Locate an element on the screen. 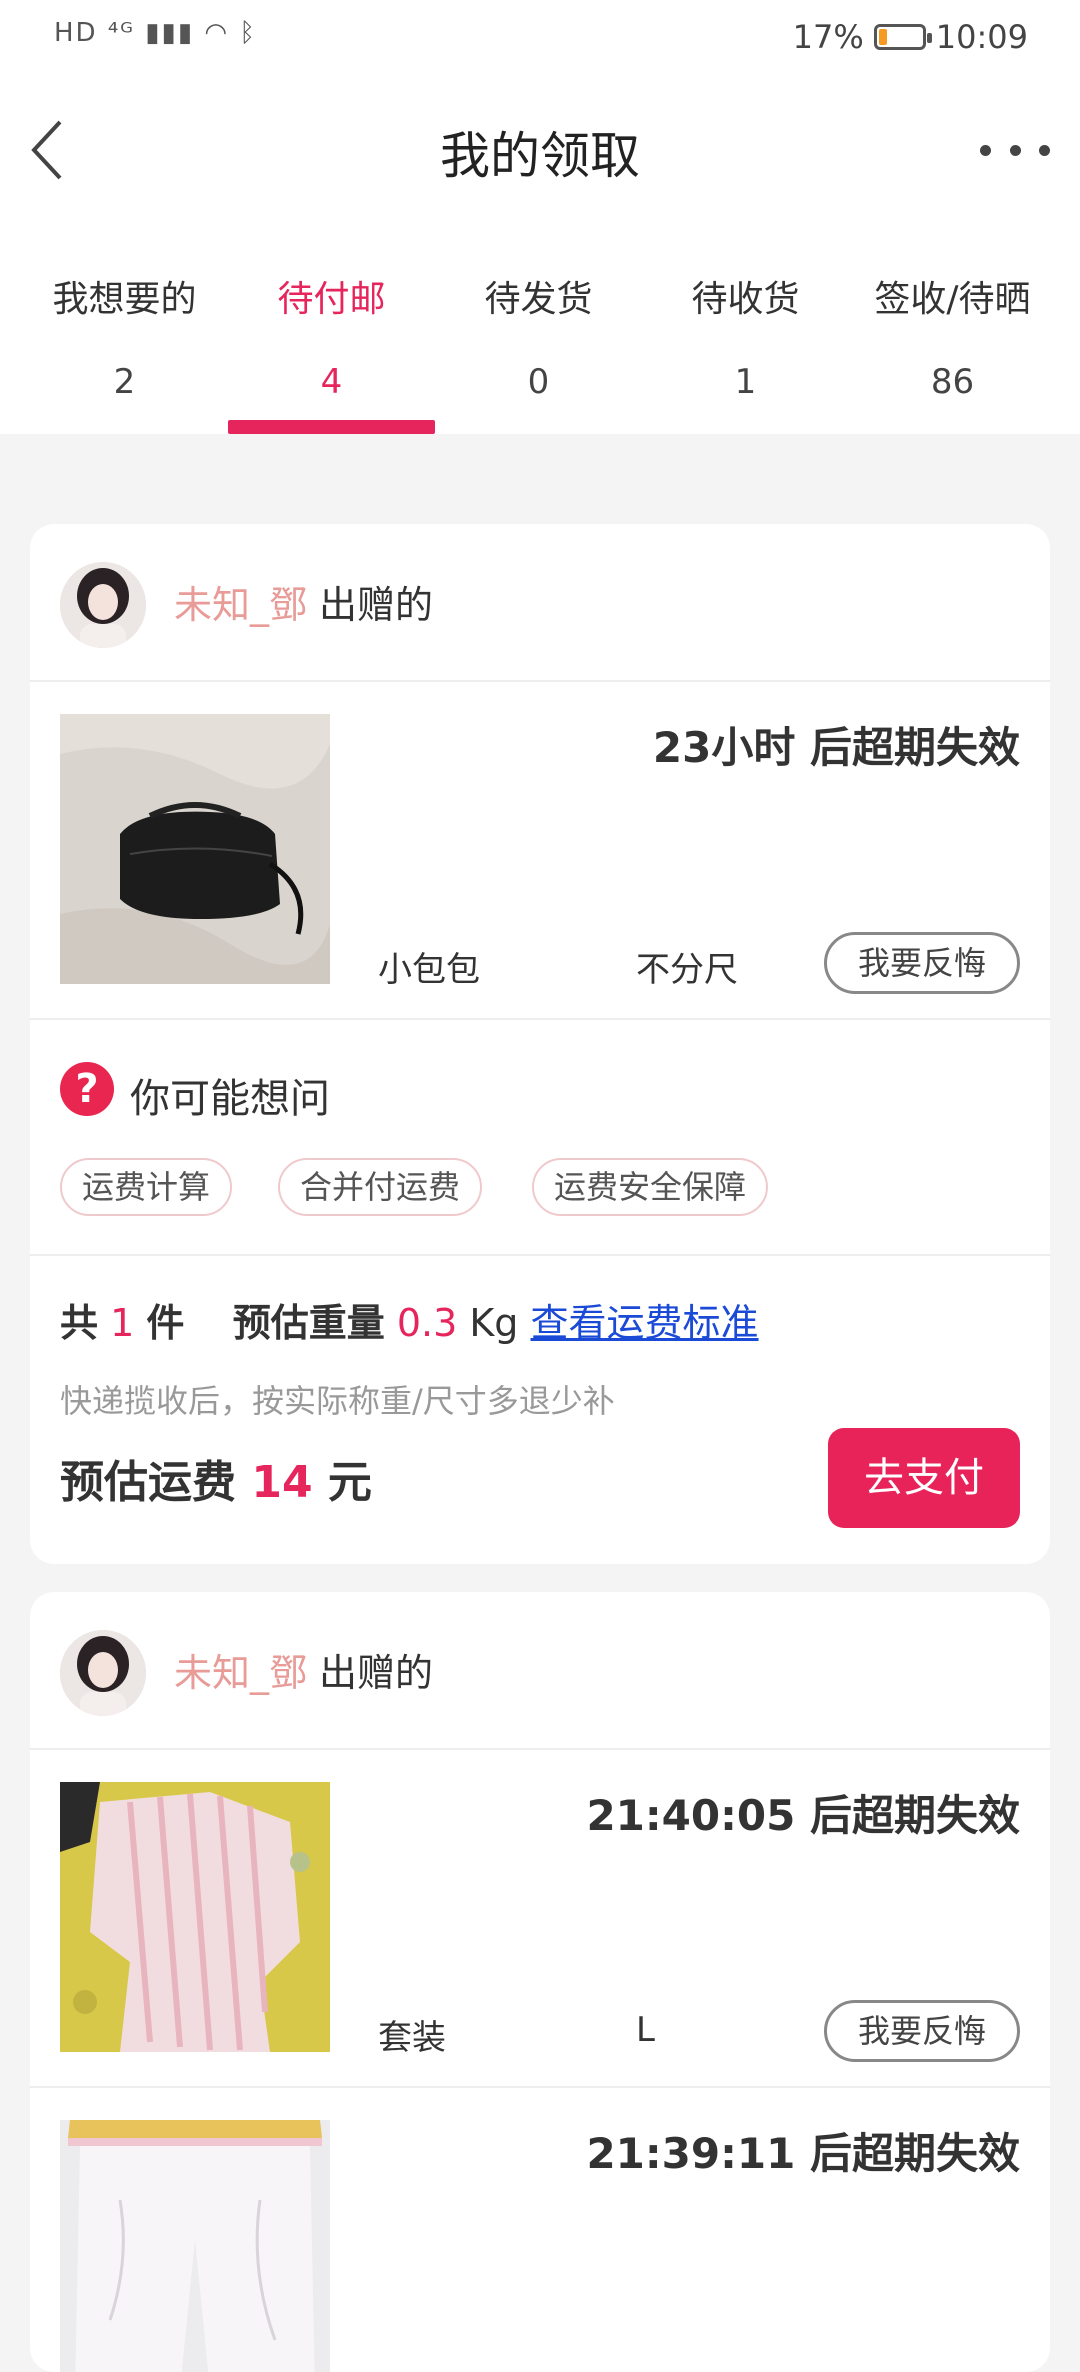  bluetooth-icon: ᛒ is located at coordinates (248, 33).